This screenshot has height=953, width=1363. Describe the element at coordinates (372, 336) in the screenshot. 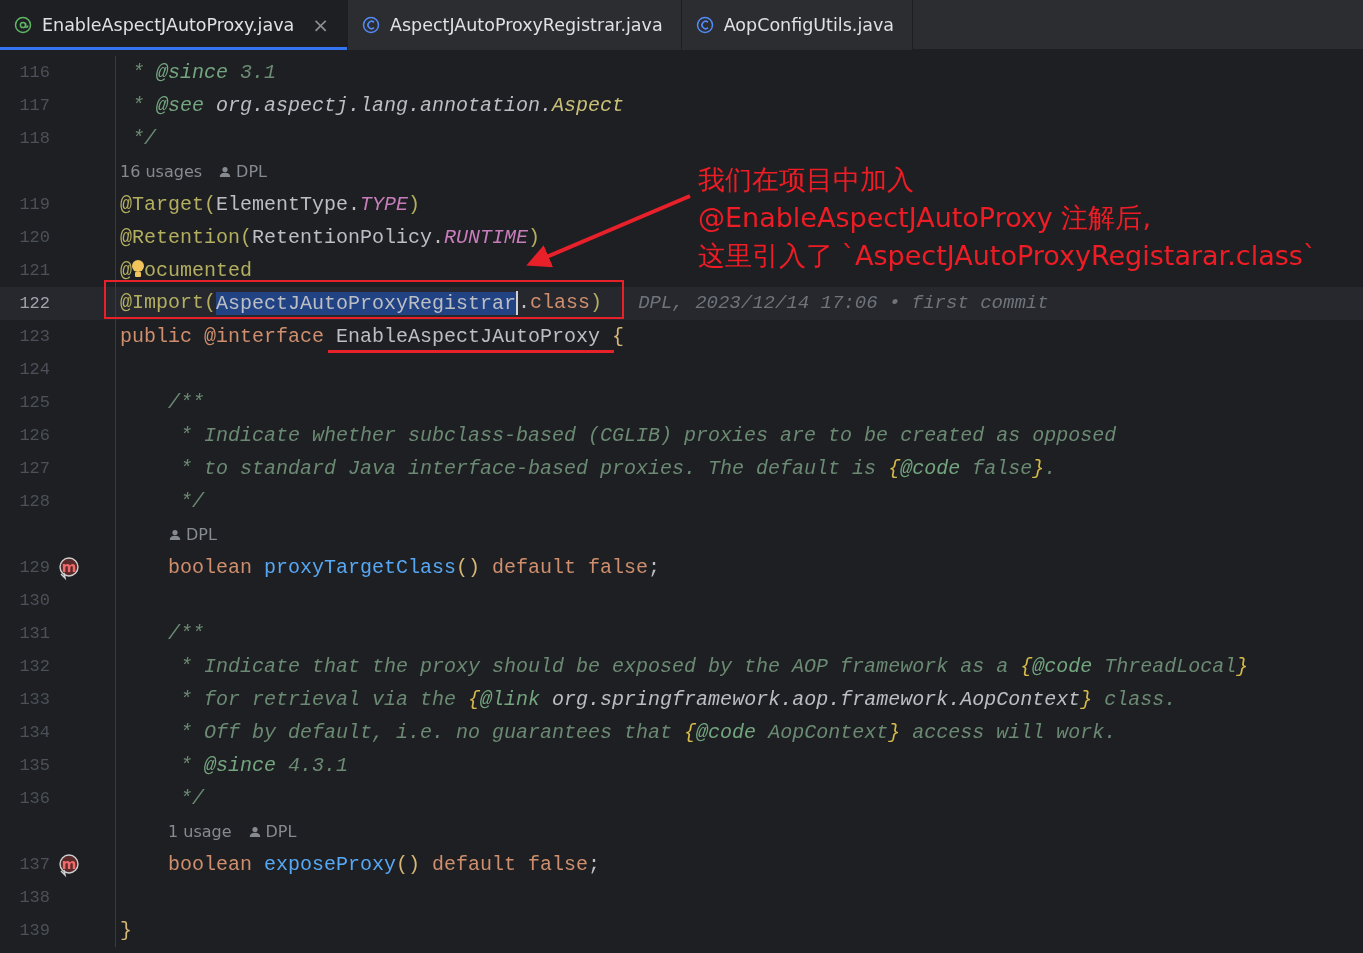

I see `code-line: public @interface EnableAspectJAutoProxy {` at that location.